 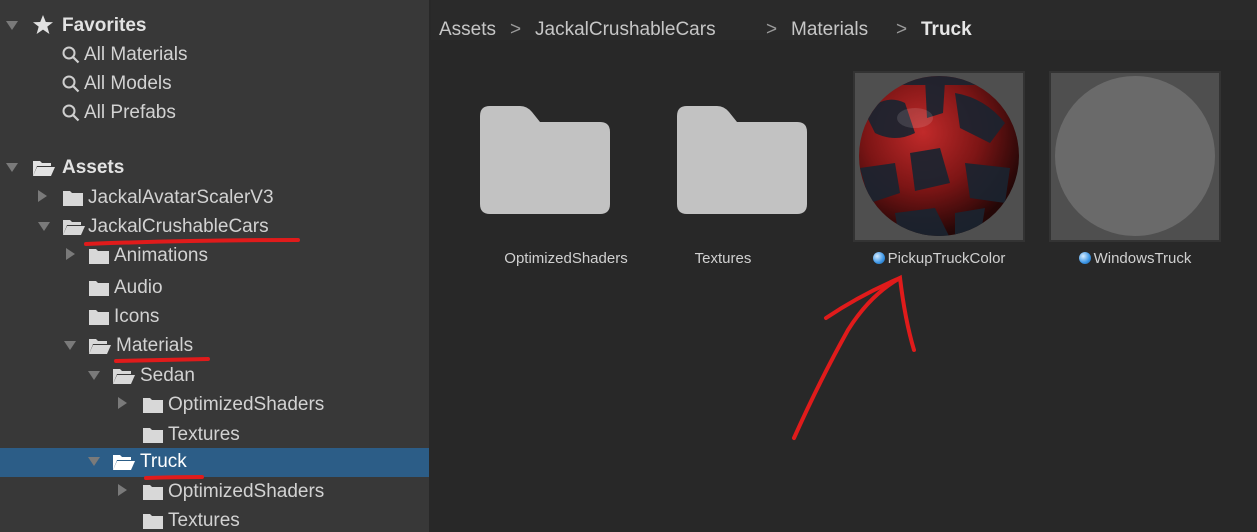 I want to click on grid-item-label: PickupTruckColor, so click(x=939, y=258).